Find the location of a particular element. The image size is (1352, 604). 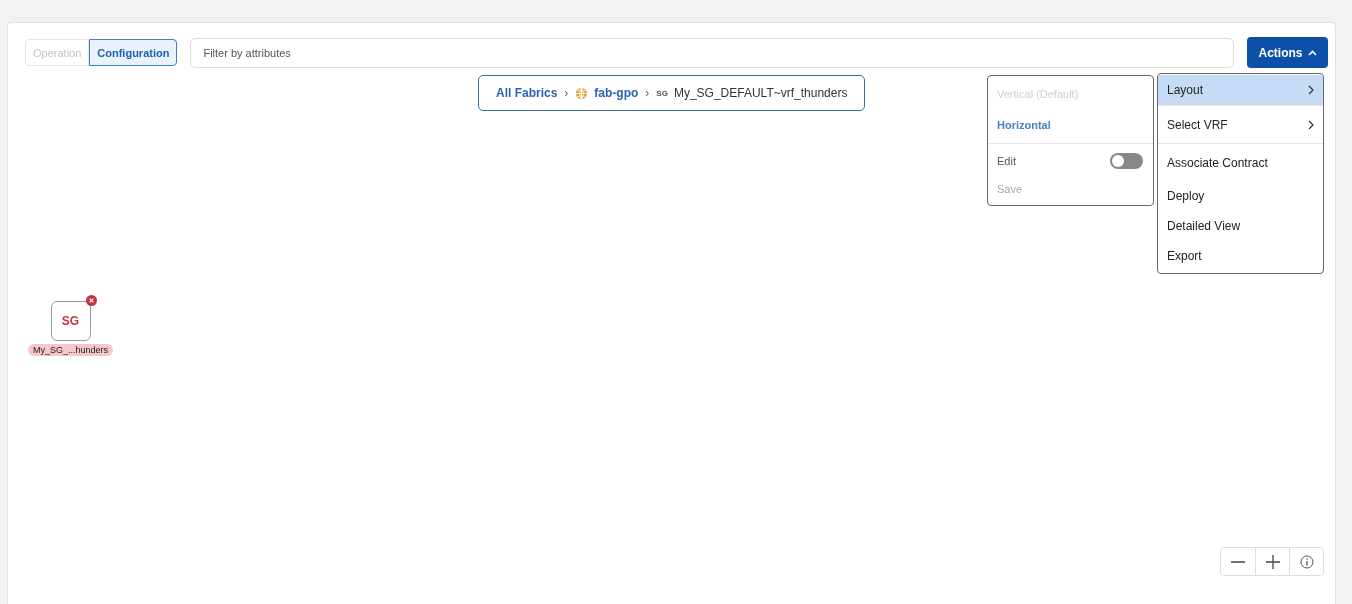

info-button is located at coordinates (1306, 561).